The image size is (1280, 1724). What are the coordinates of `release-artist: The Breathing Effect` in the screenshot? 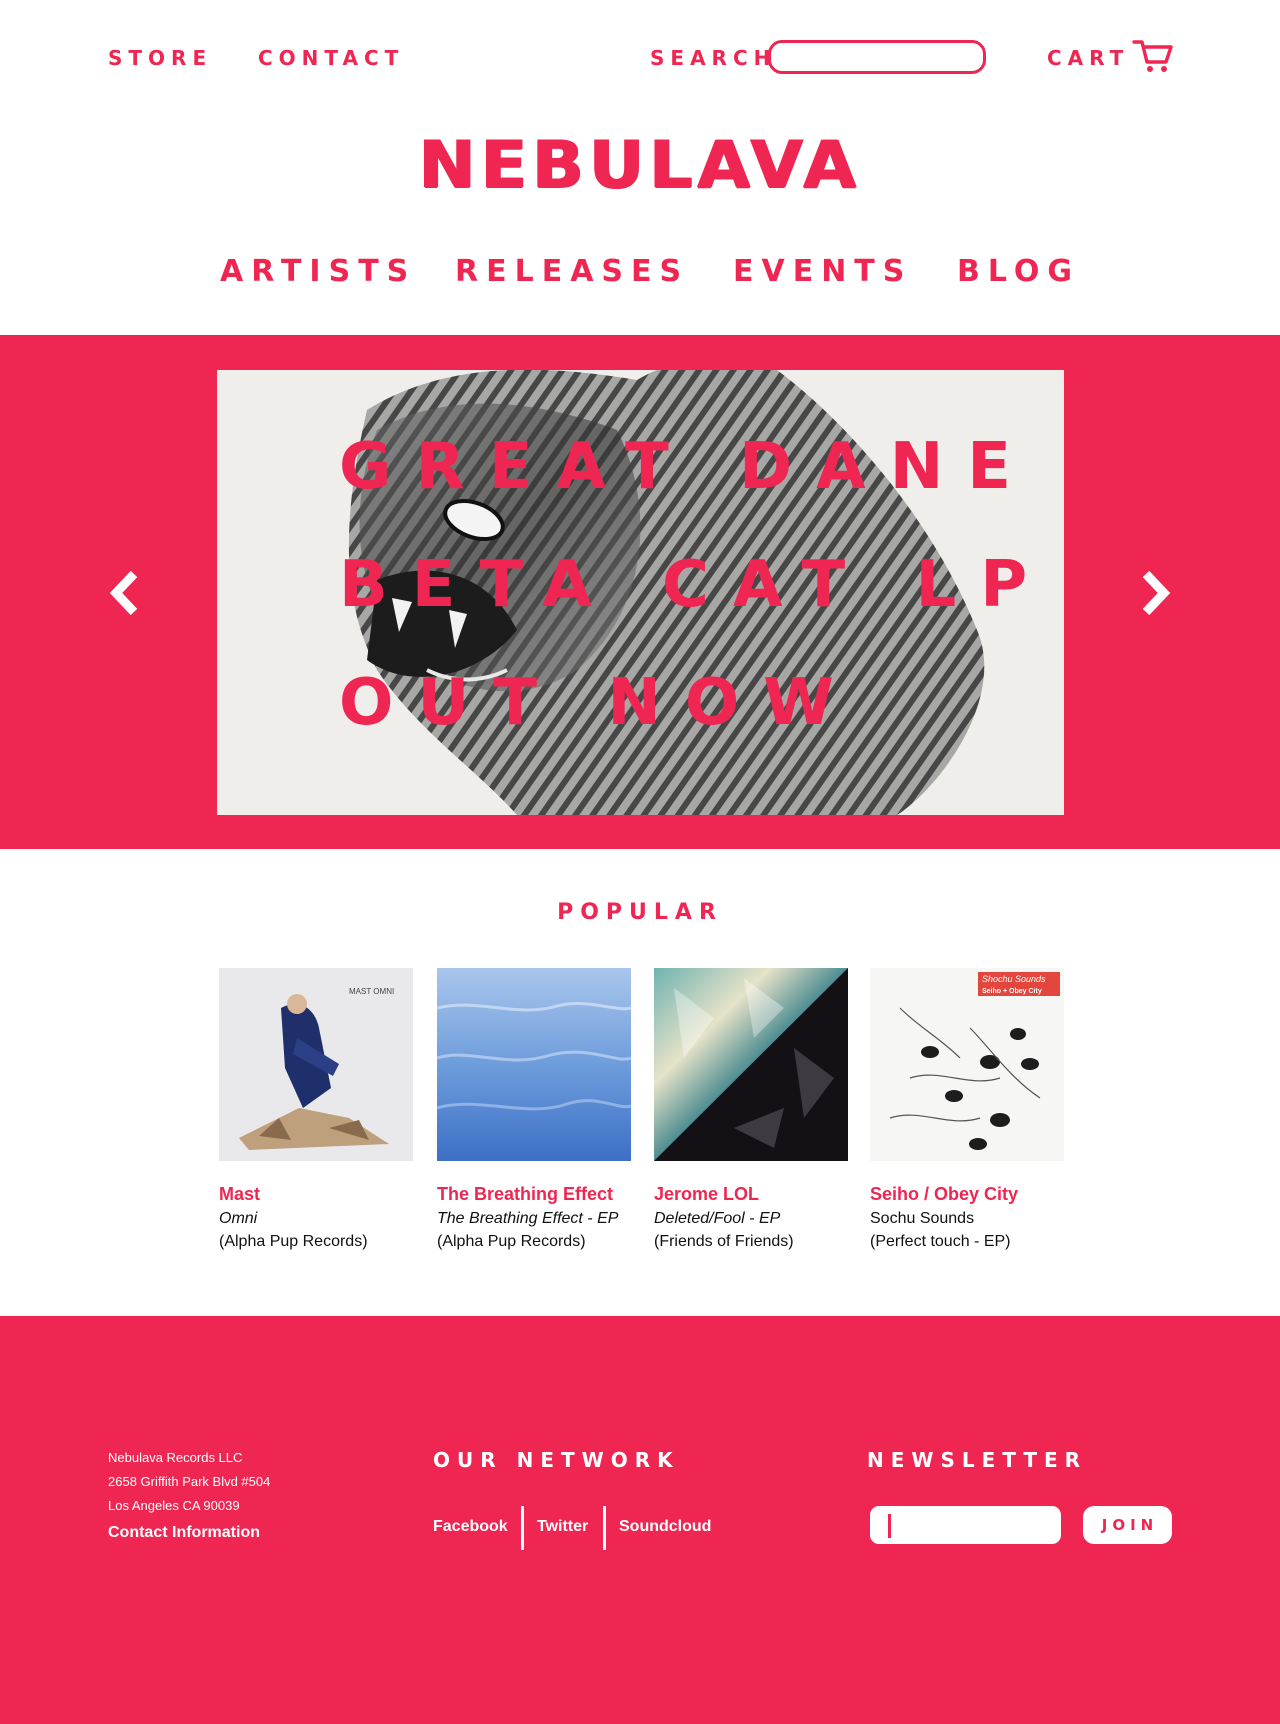 It's located at (534, 1194).